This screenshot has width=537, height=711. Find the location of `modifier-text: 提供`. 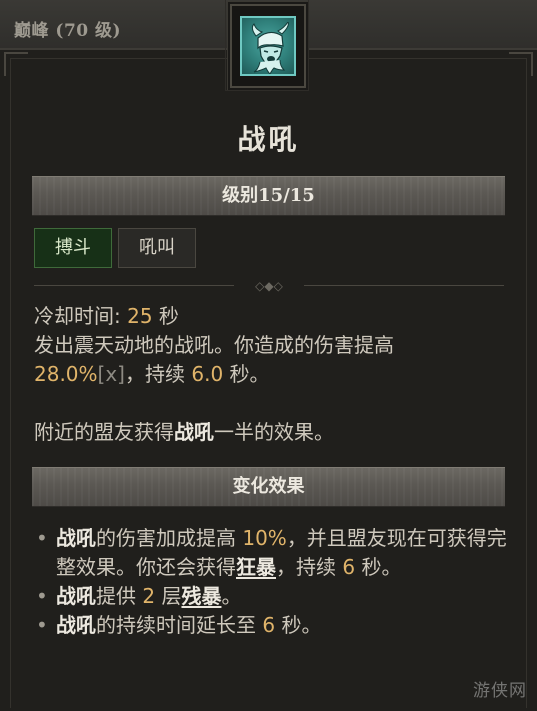

modifier-text: 提供 is located at coordinates (119, 596).